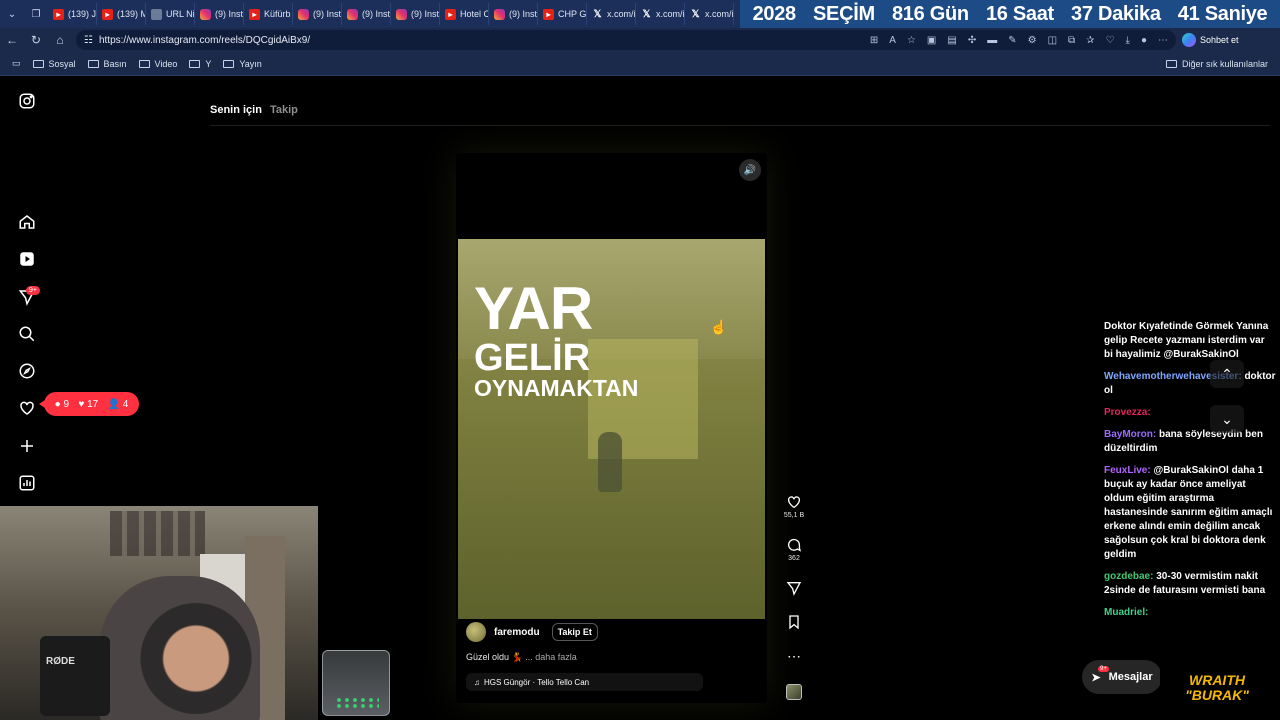 This screenshot has width=1280, height=720. Describe the element at coordinates (170, 14) in the screenshot. I see `browser-tab: URL Ni` at that location.